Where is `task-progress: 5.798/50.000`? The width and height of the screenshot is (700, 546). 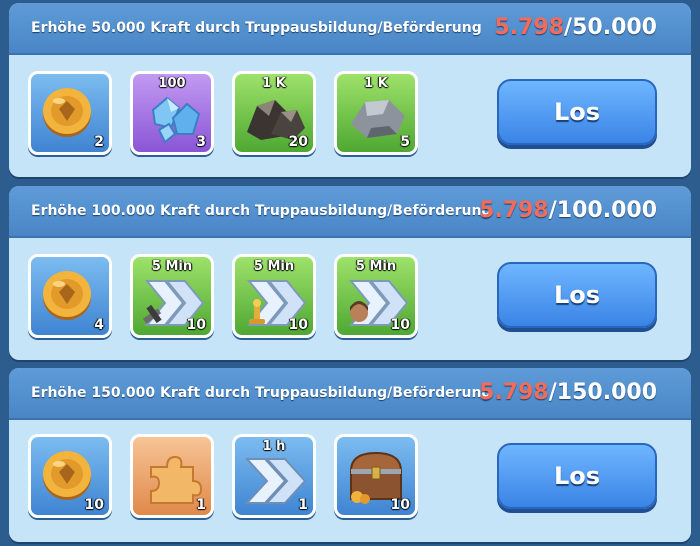 task-progress: 5.798/50.000 is located at coordinates (575, 28).